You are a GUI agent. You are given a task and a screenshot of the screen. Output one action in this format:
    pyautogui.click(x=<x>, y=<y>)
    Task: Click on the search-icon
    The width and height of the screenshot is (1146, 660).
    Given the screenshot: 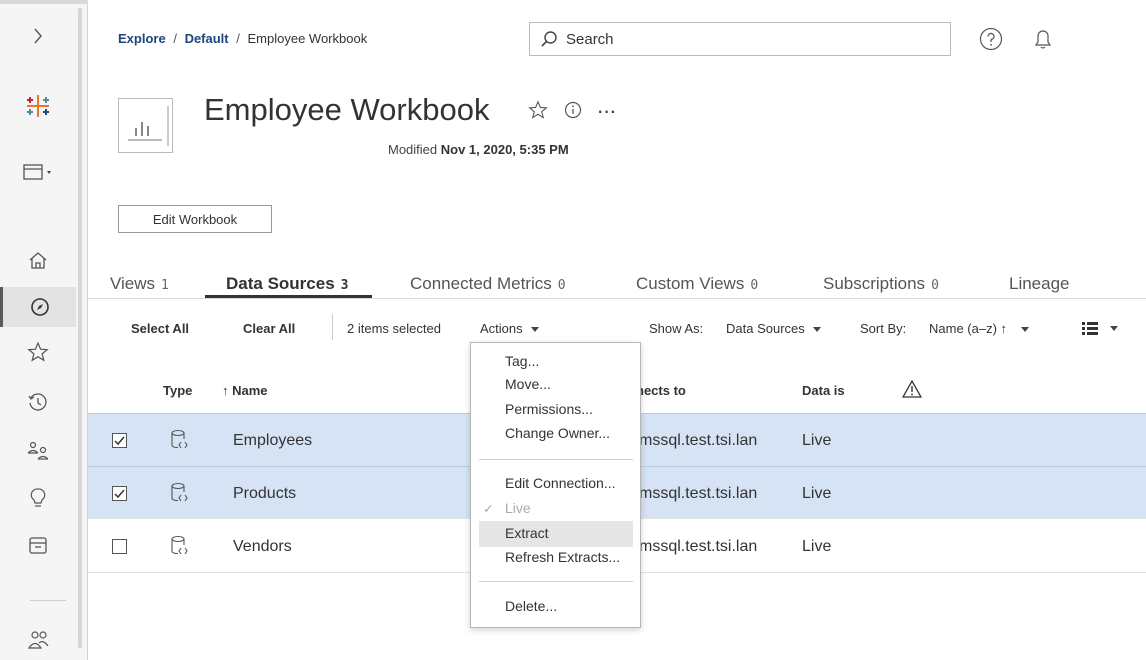 What is the action you would take?
    pyautogui.click(x=549, y=39)
    